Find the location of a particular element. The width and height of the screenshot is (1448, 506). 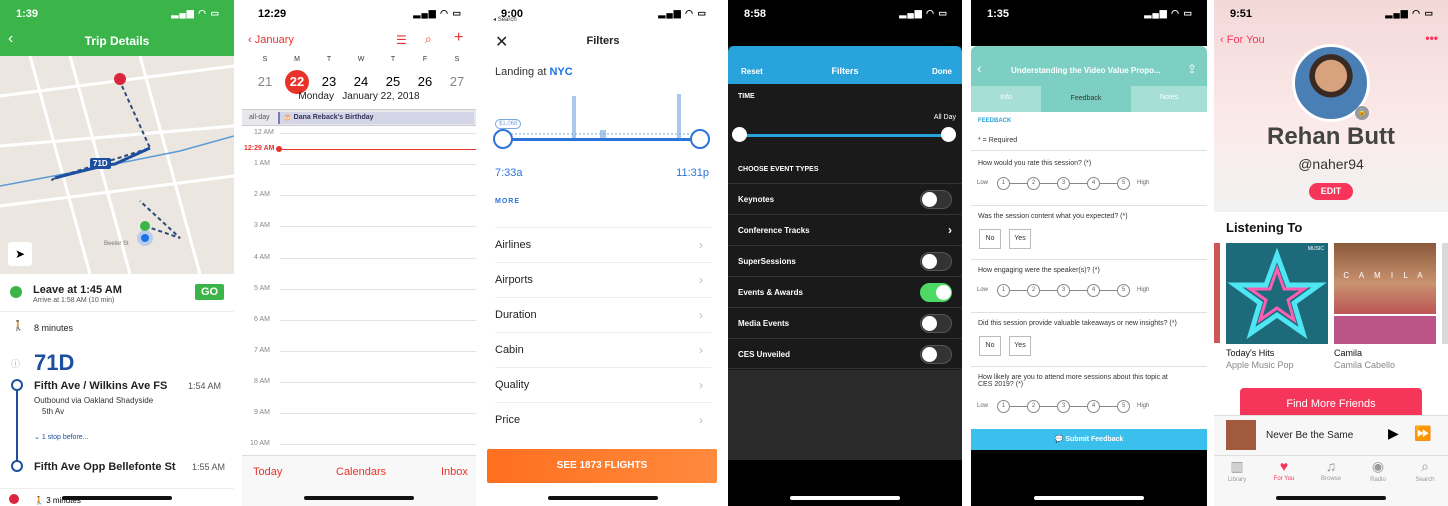

more-link: MORE is located at coordinates (507, 201).